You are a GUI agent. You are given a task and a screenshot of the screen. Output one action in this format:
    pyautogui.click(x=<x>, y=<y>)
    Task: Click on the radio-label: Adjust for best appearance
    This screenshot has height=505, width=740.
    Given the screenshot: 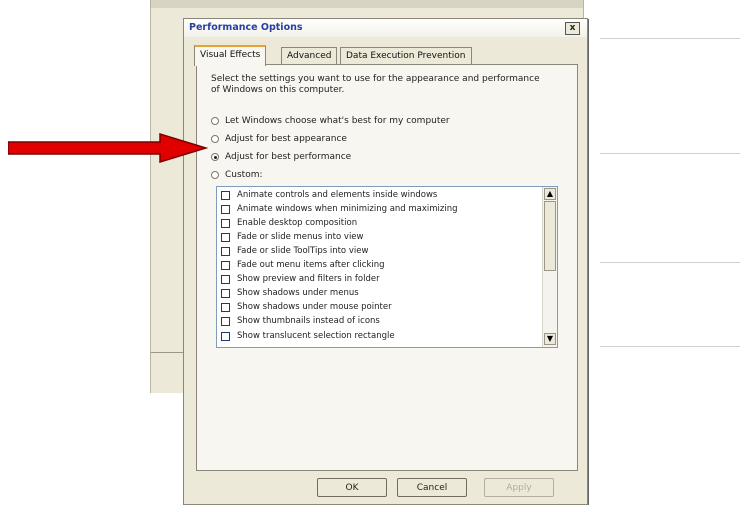 What is the action you would take?
    pyautogui.click(x=286, y=139)
    